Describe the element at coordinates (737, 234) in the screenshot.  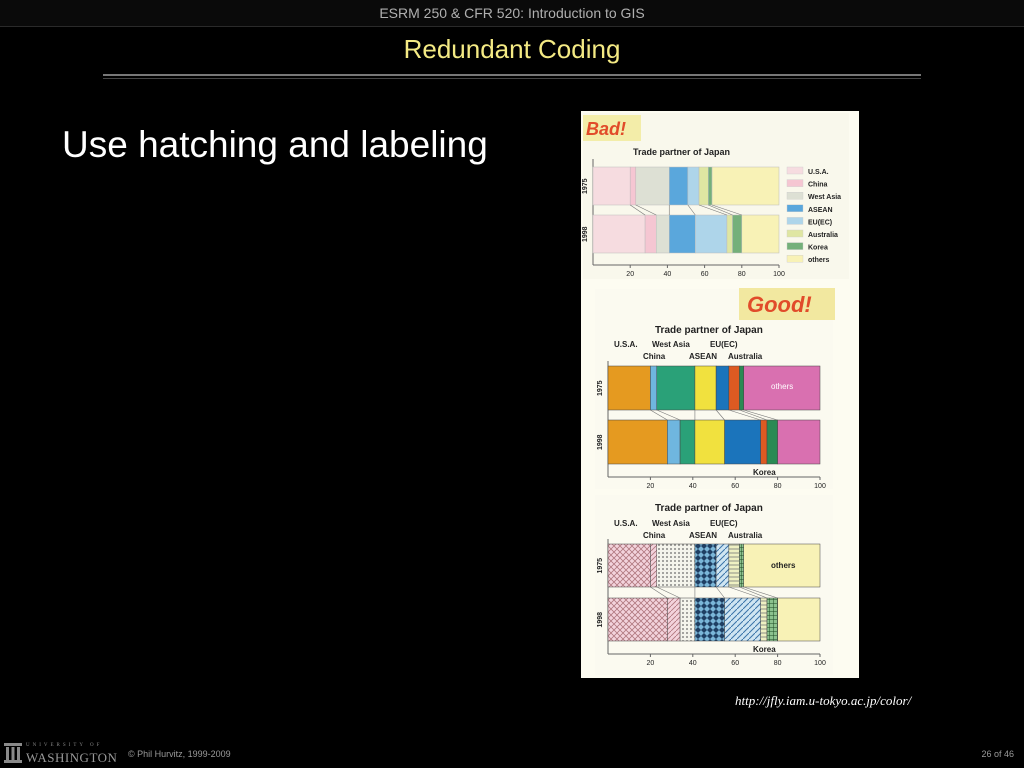
I see `bad-chart-bar-korea-1998` at that location.